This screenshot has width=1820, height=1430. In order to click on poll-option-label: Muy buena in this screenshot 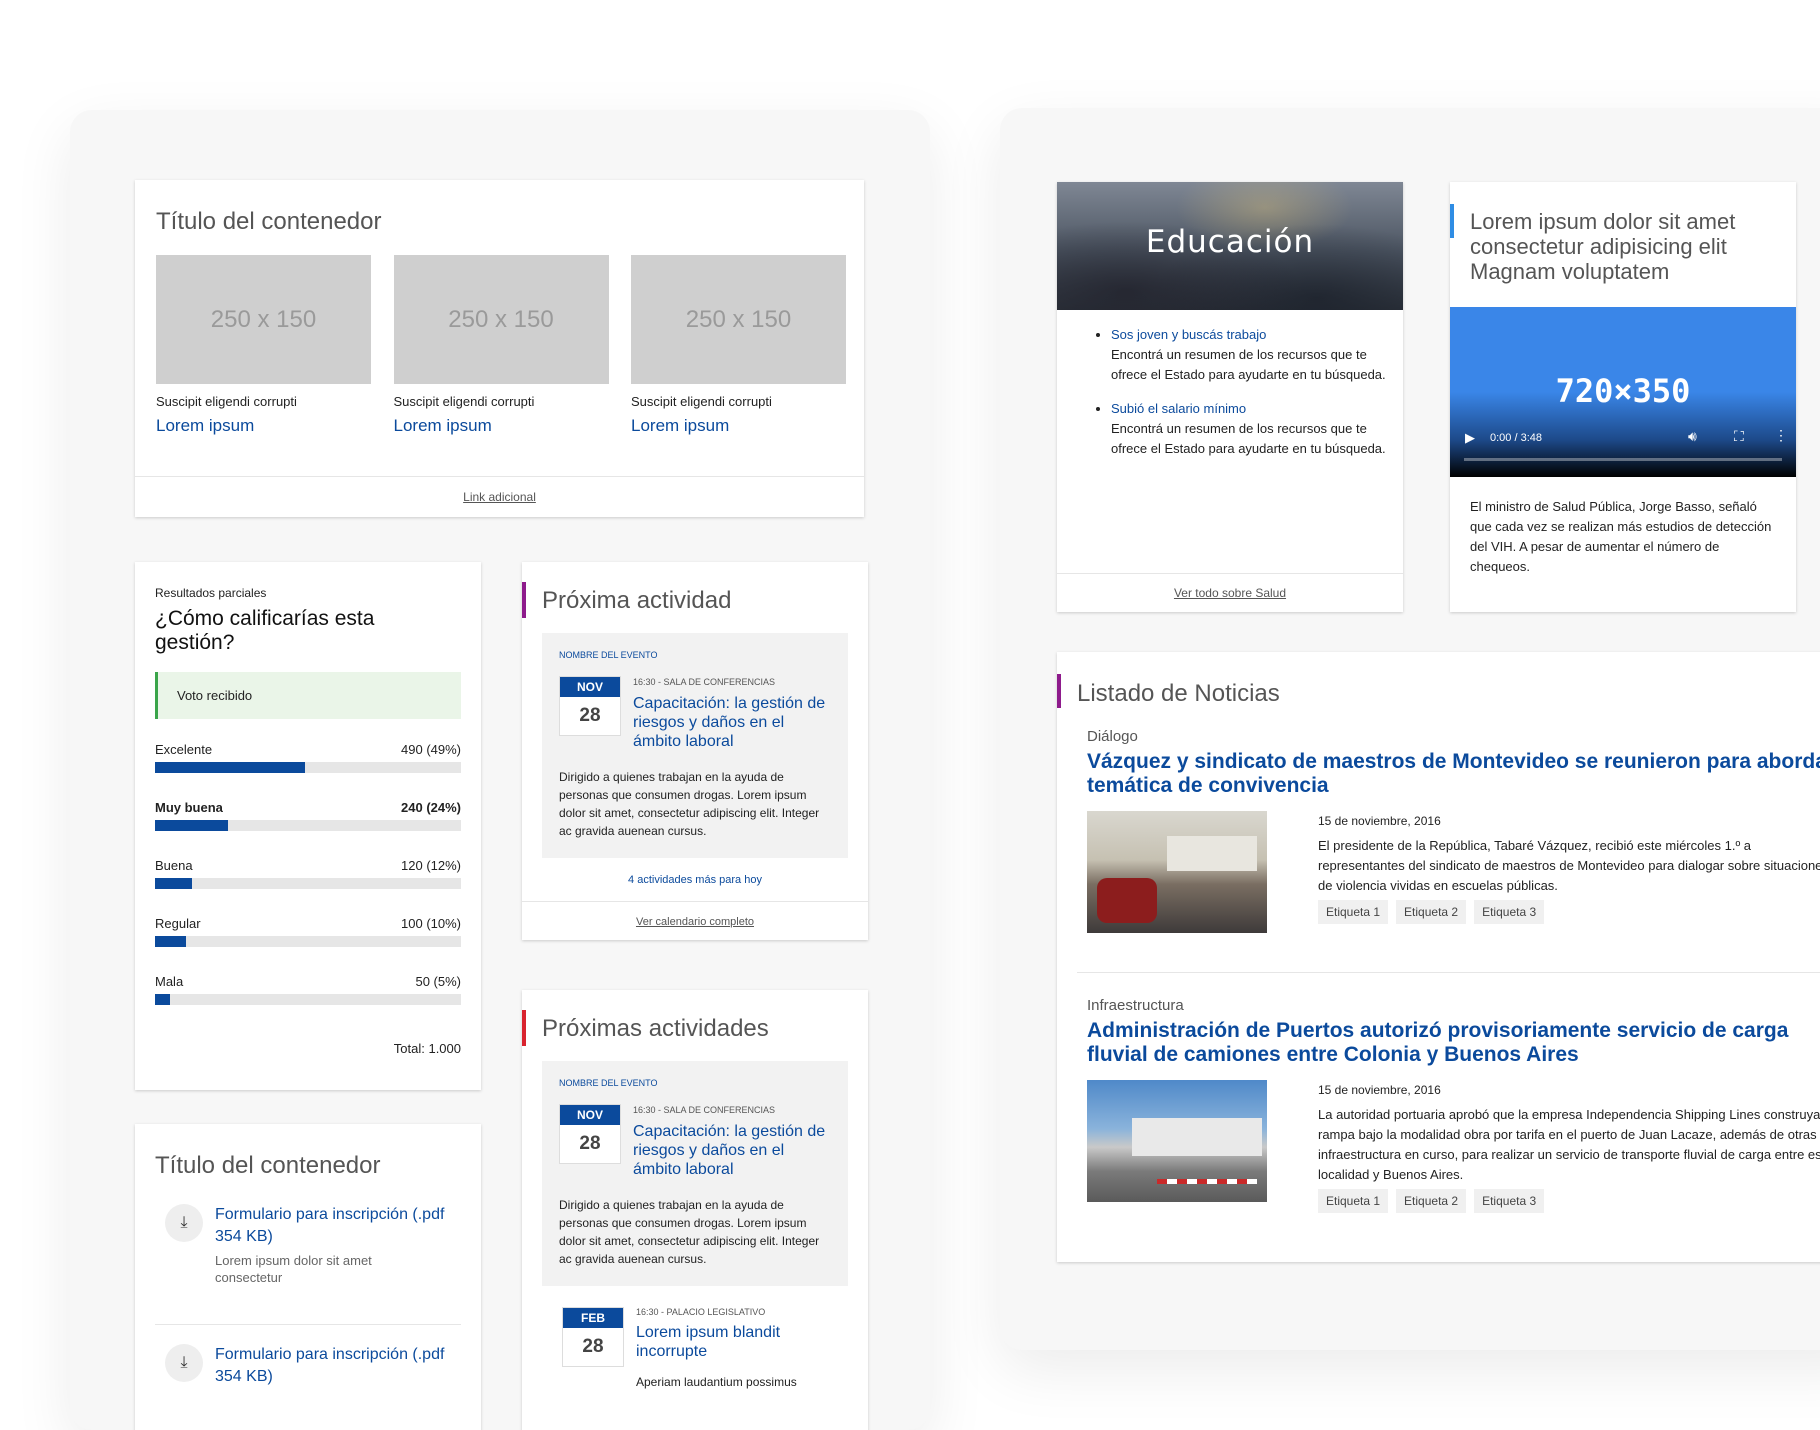, I will do `click(189, 807)`.